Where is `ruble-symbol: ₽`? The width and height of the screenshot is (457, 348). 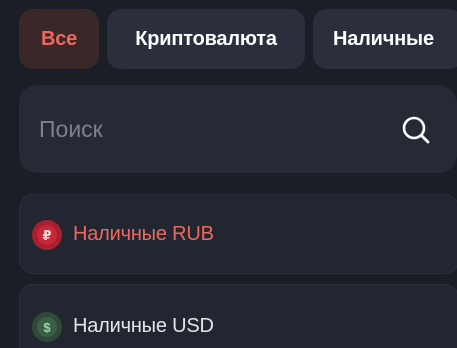
ruble-symbol: ₽ is located at coordinates (47, 235).